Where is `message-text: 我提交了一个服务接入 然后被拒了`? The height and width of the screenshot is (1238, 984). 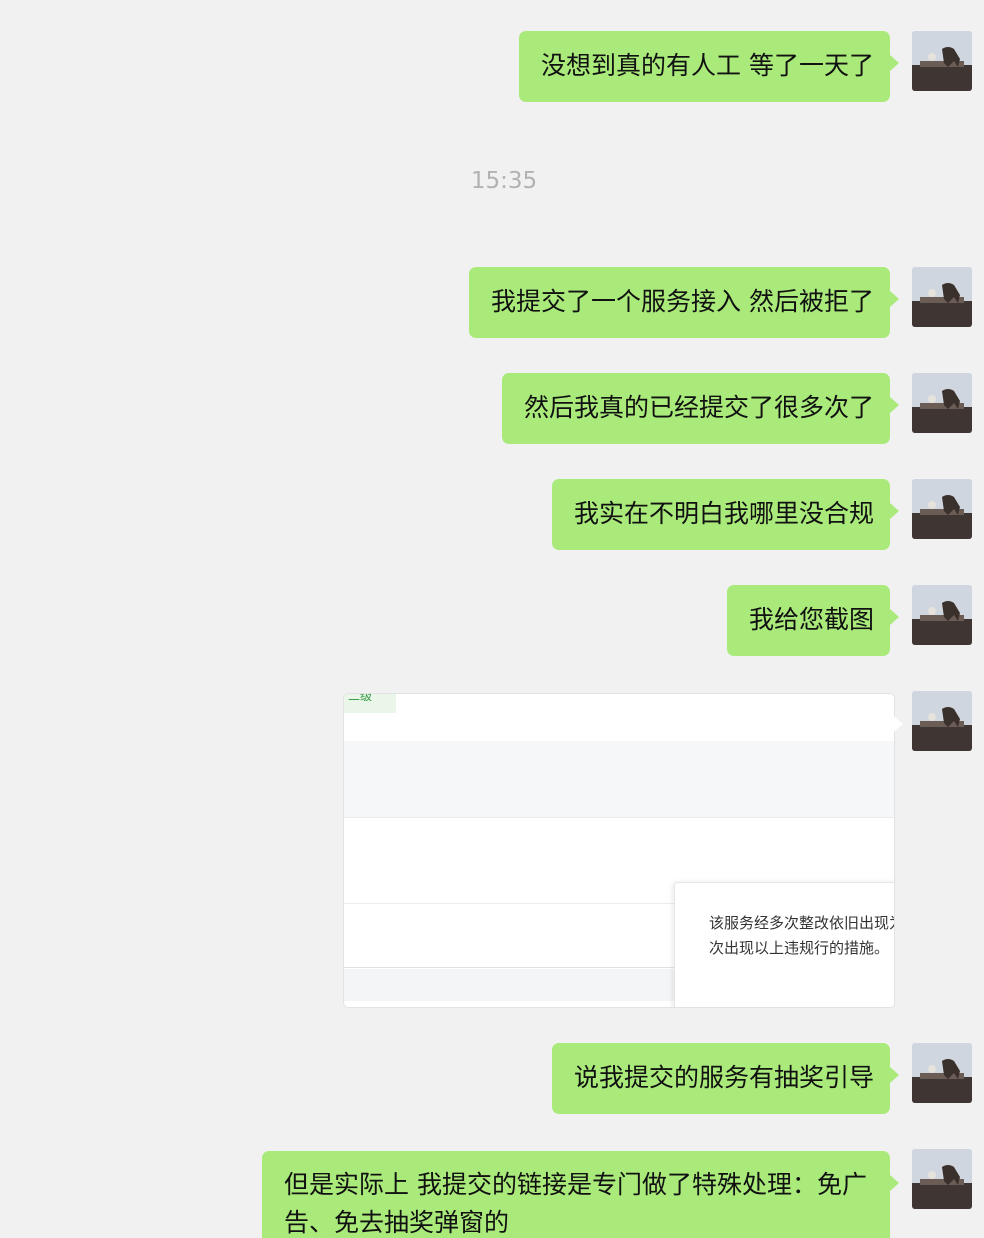 message-text: 我提交了一个服务接入 然后被拒了 is located at coordinates (682, 301).